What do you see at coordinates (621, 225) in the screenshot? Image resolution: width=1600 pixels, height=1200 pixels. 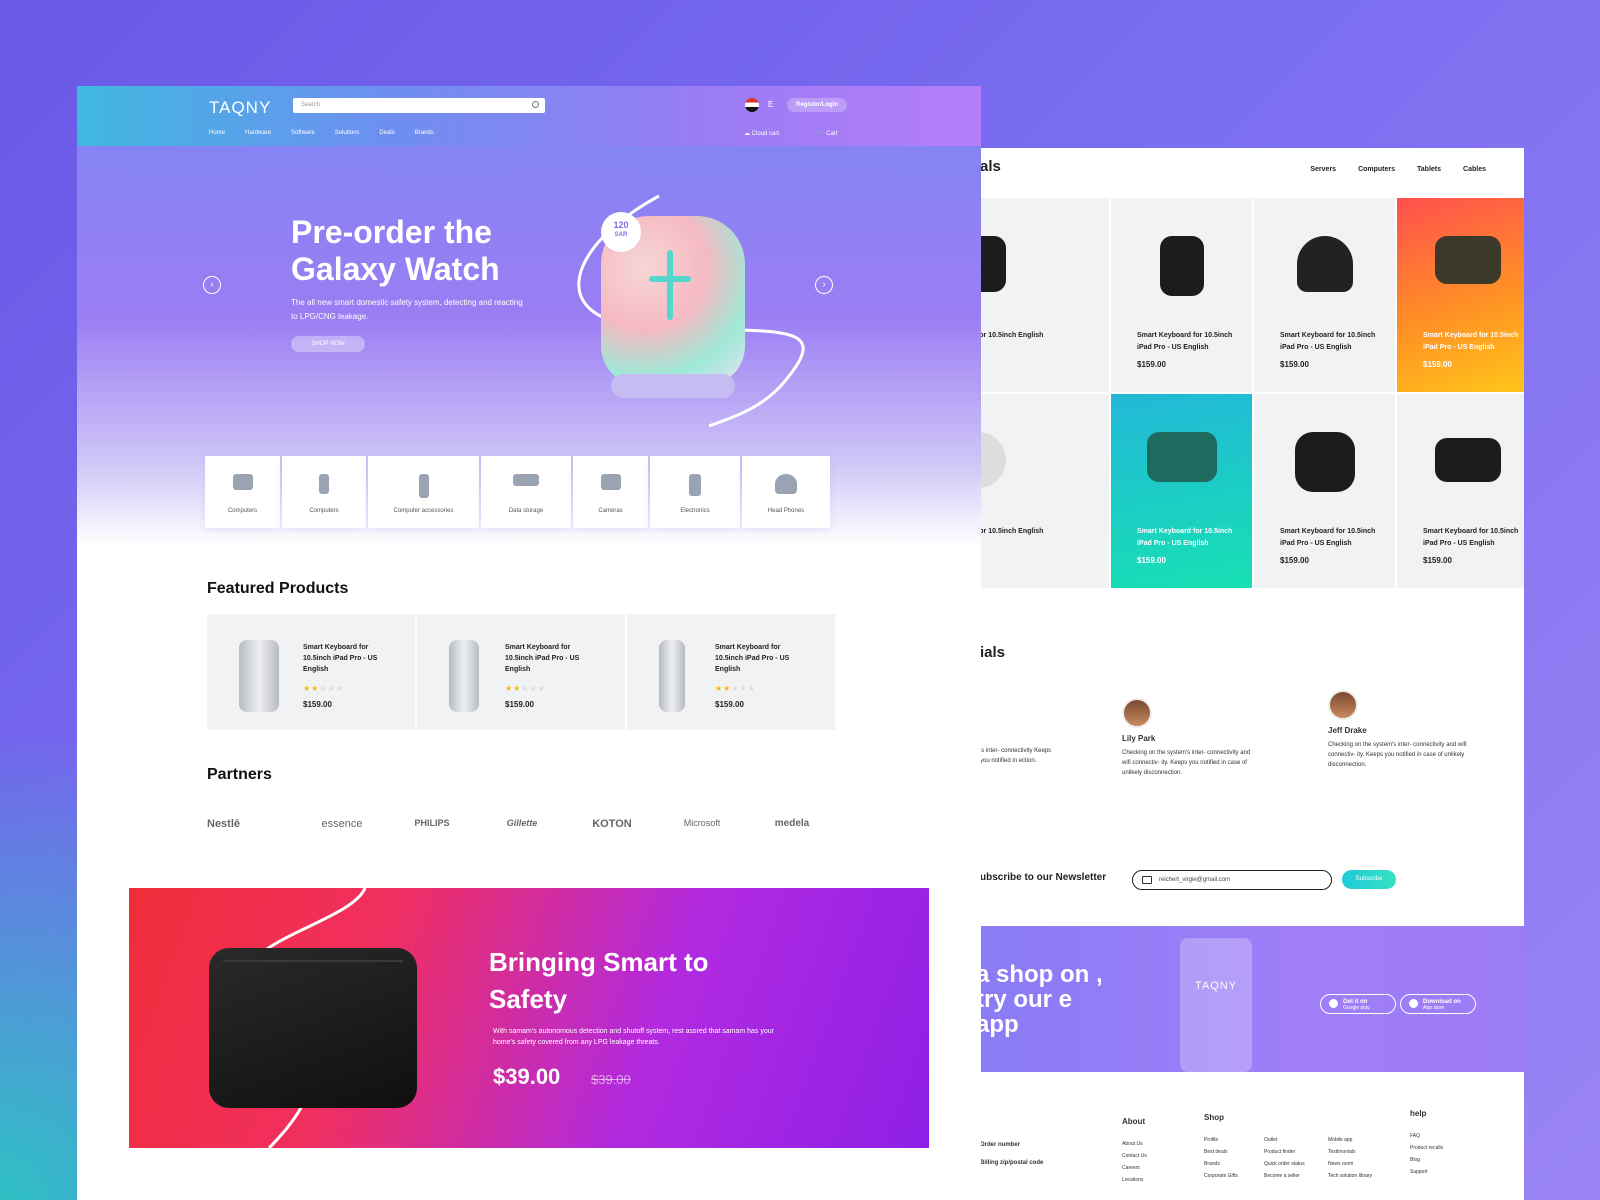 I see `badge-value: 120` at bounding box center [621, 225].